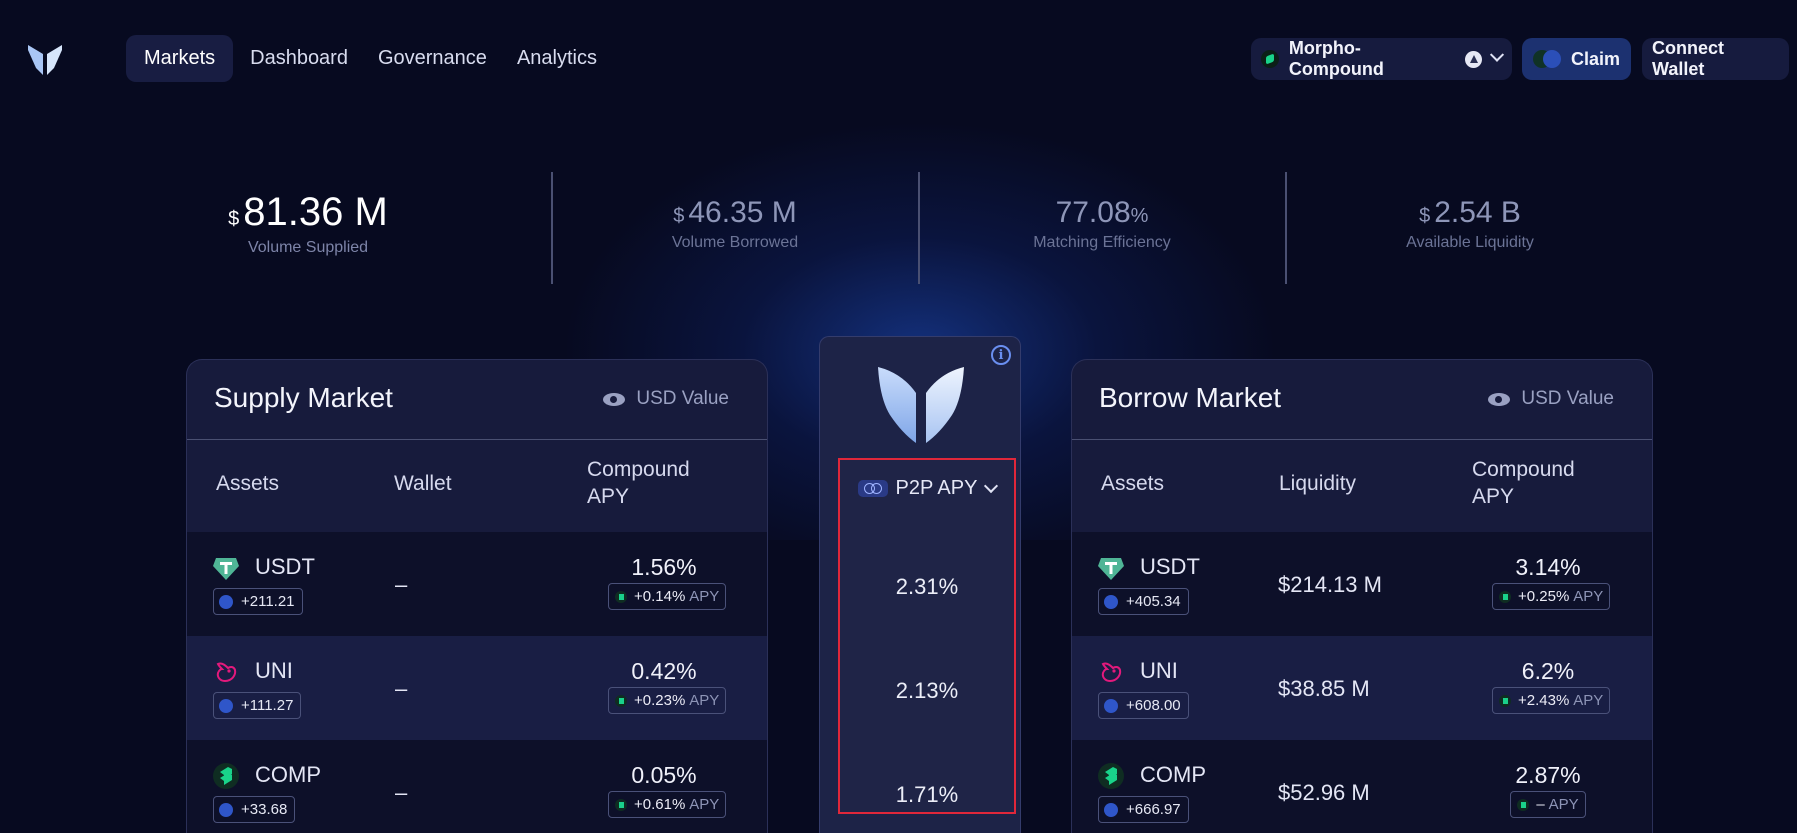 This screenshot has width=1797, height=833. I want to click on claim-button: Claim, so click(1576, 59).